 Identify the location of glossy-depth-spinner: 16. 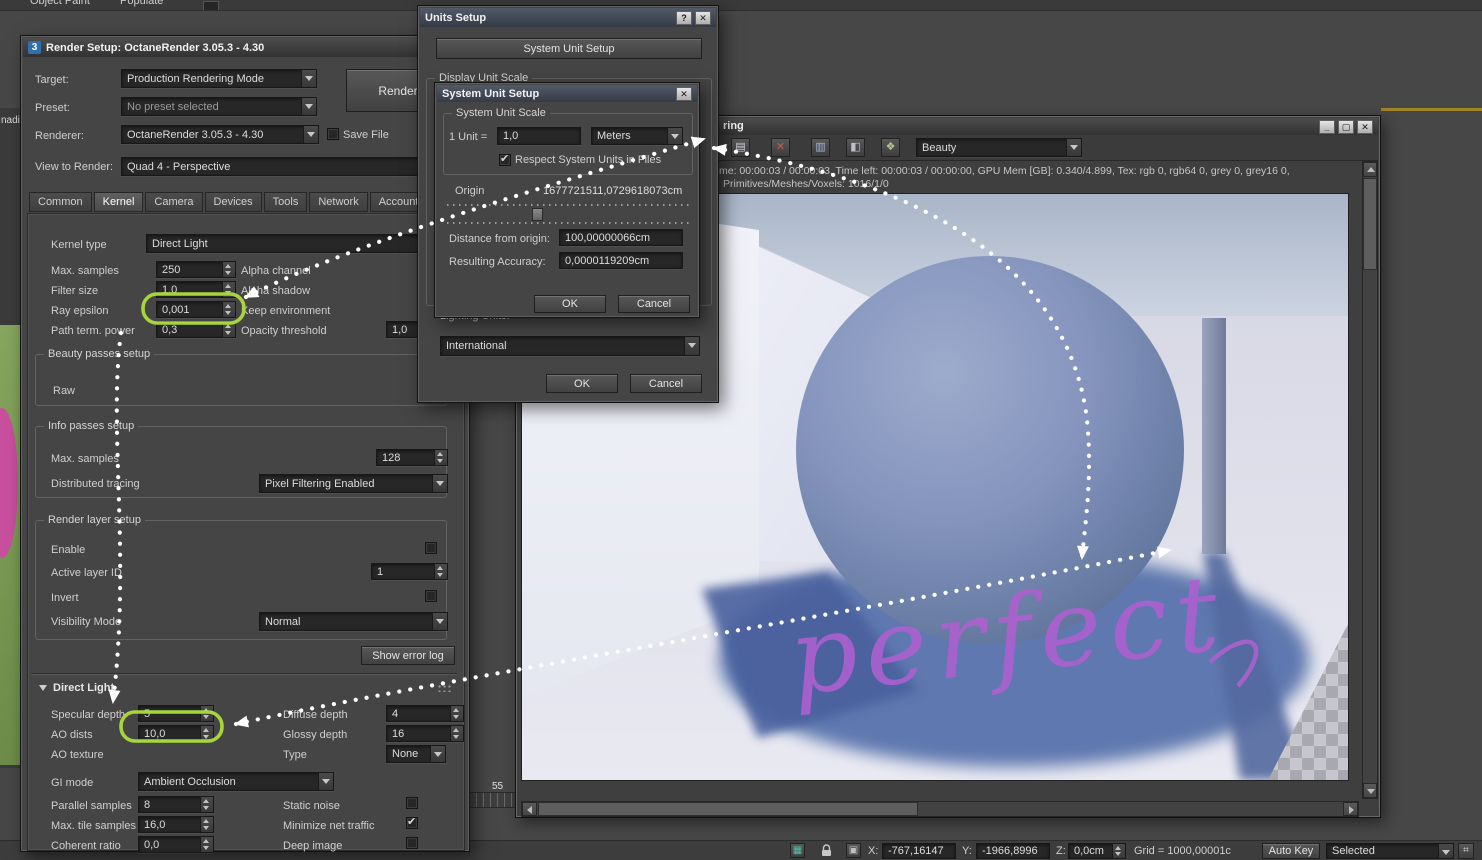
(425, 733).